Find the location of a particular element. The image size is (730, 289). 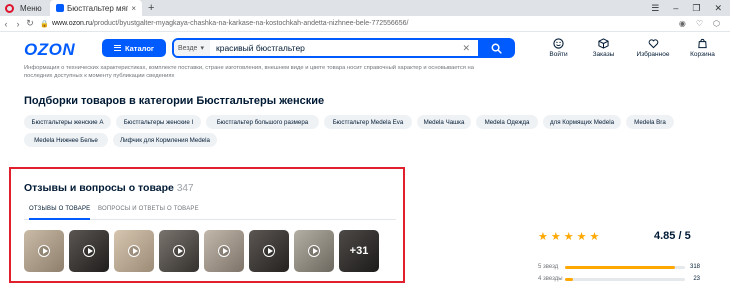

collection-chip: Medela Нижнее Белье is located at coordinates (66, 140).